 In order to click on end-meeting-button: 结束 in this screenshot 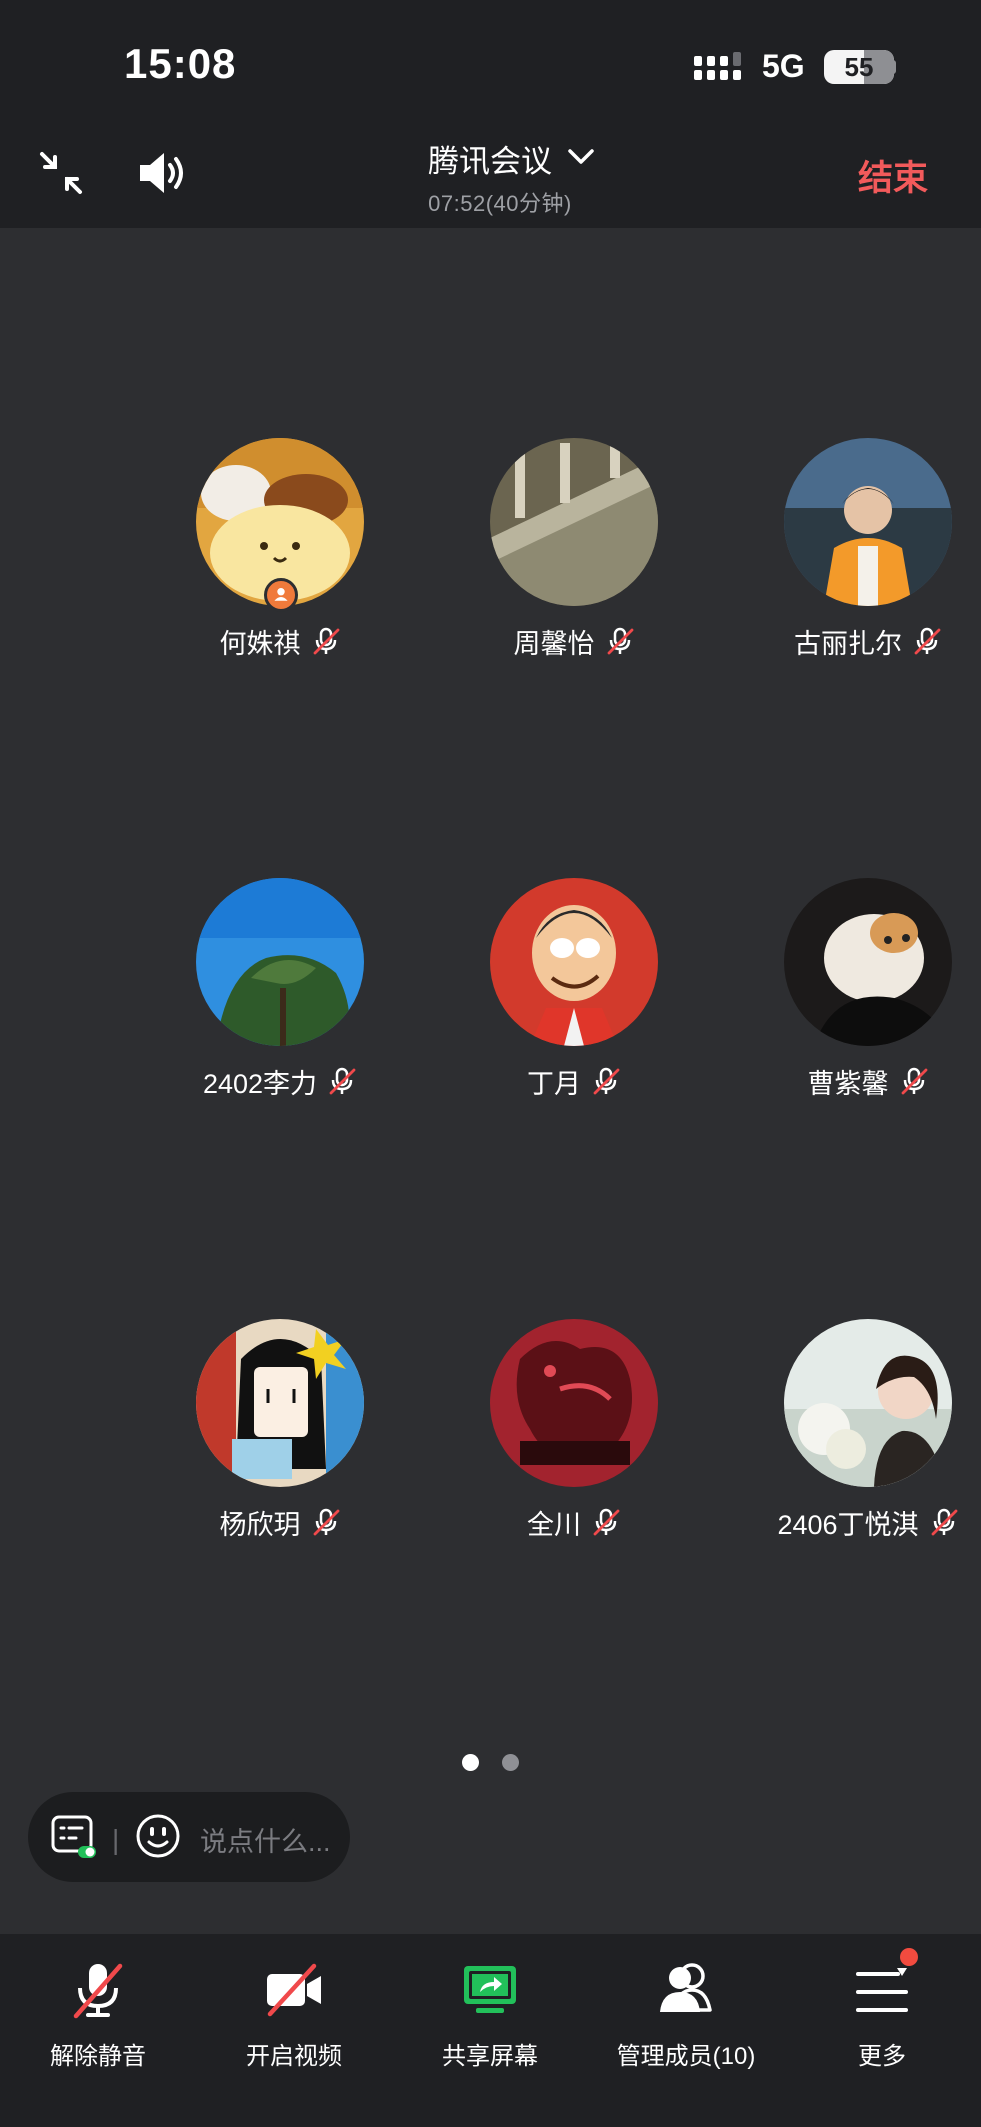, I will do `click(893, 175)`.